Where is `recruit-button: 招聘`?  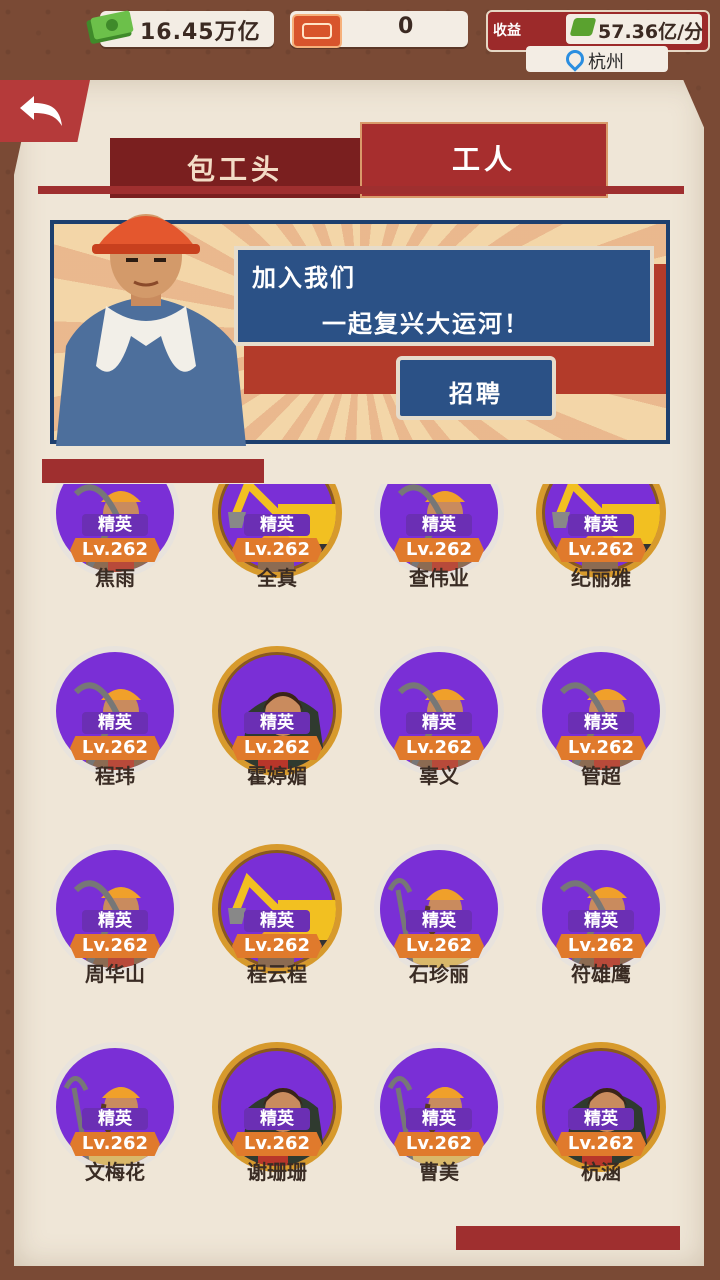 recruit-button: 招聘 is located at coordinates (476, 388).